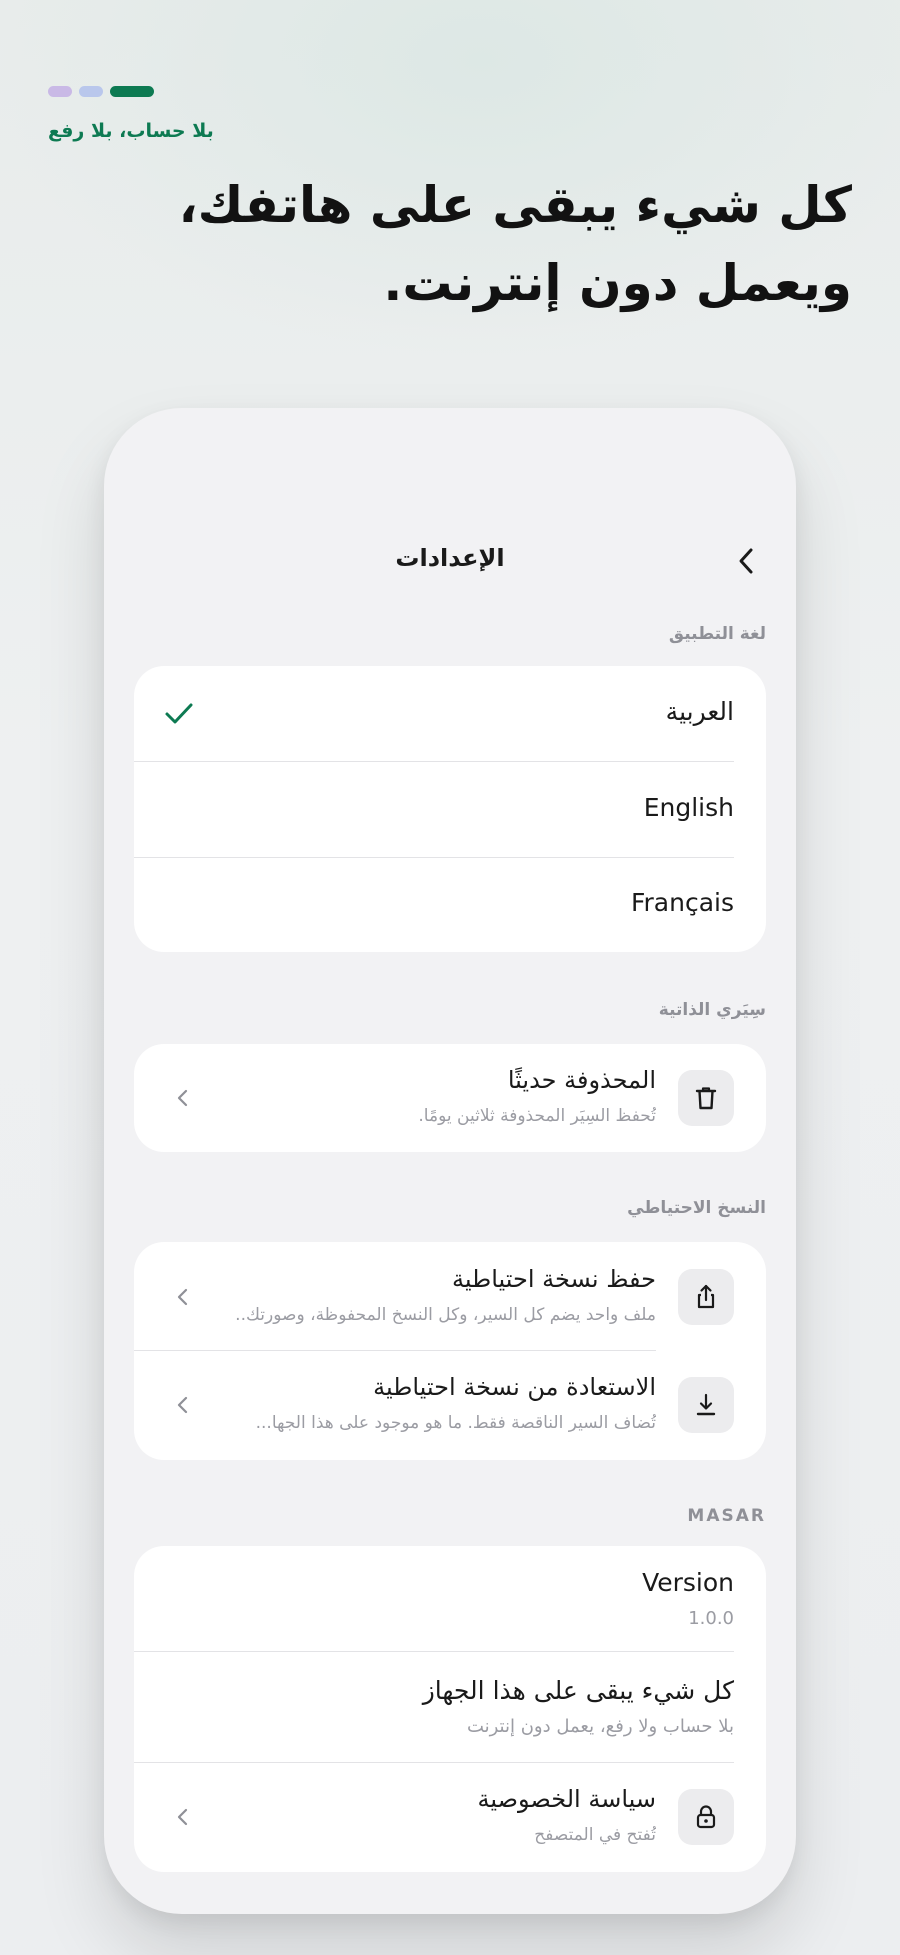 Image resolution: width=900 pixels, height=1955 pixels. I want to click on language-option-english: English, so click(450, 810).